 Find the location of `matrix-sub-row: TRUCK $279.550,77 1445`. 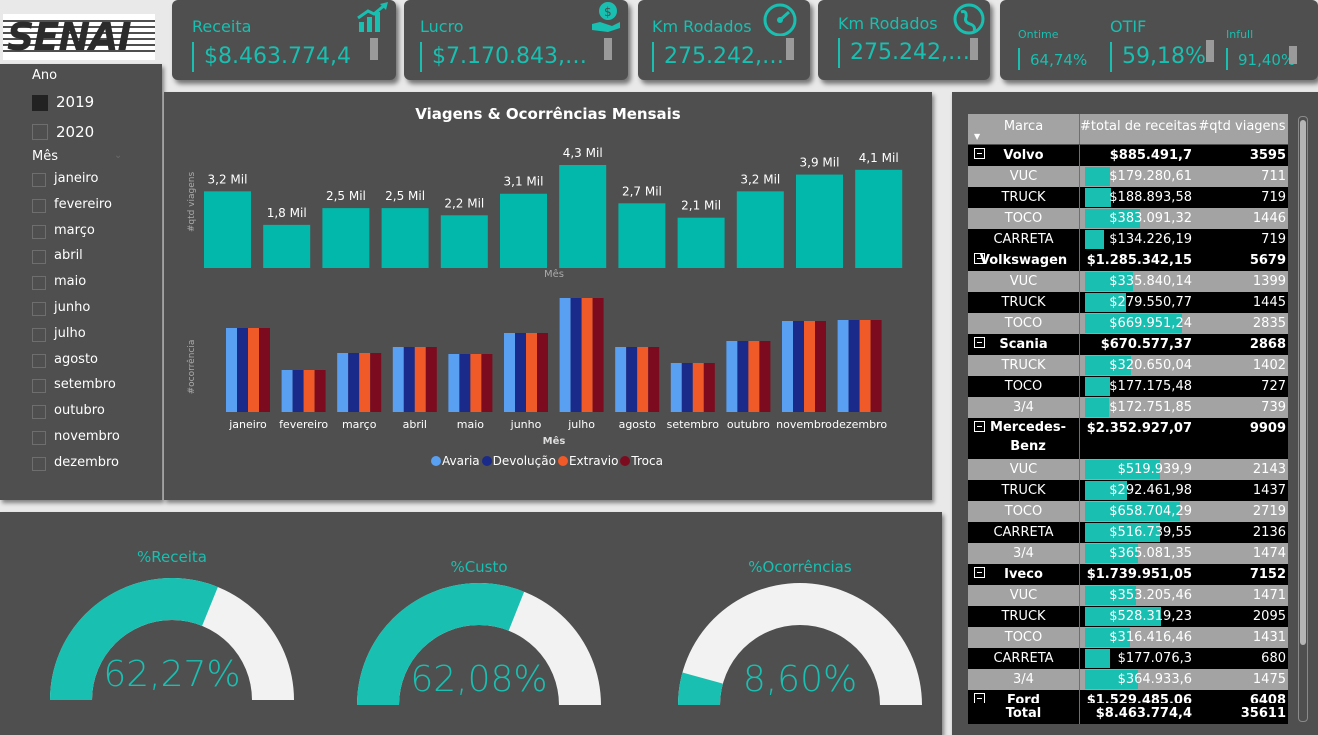

matrix-sub-row: TRUCK $279.550,77 1445 is located at coordinates (1128, 302).